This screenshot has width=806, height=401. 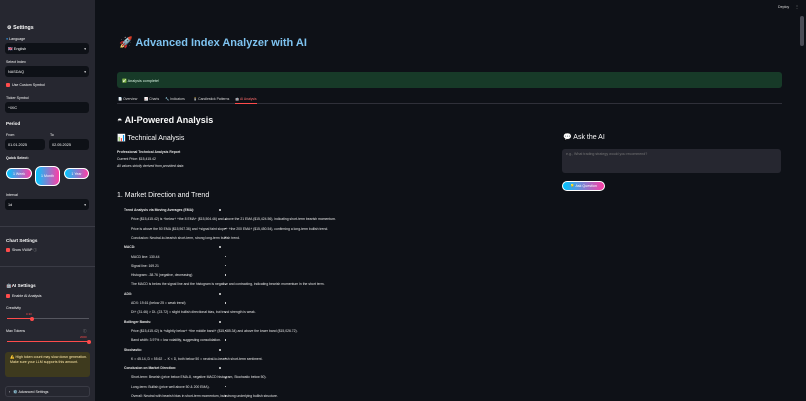 What do you see at coordinates (797, 6) in the screenshot?
I see `main-menu-icon: ⋮` at bounding box center [797, 6].